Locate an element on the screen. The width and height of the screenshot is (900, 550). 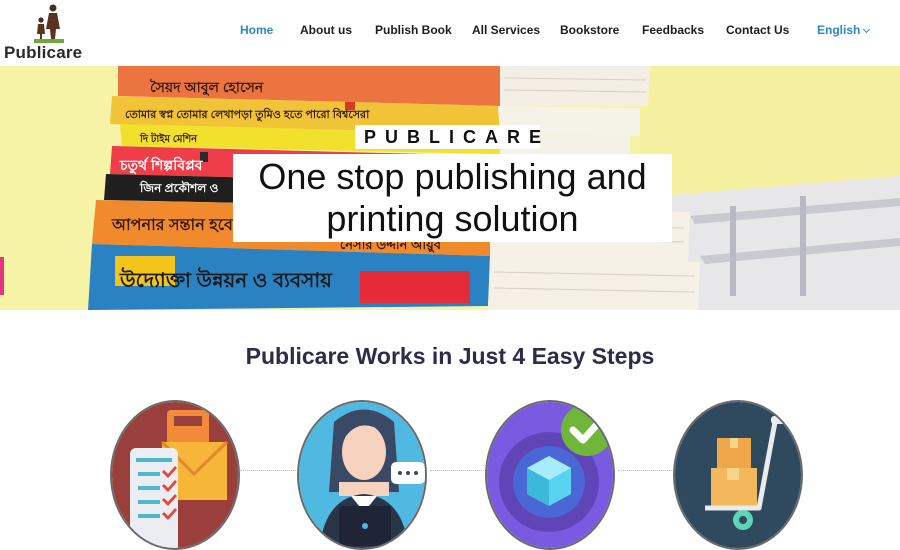
steps-title: Publicare Works in Just 4 Easy Steps is located at coordinates (450, 356).